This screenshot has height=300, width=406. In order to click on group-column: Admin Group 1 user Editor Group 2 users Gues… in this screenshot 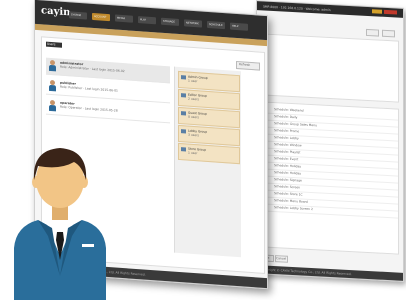, I will do `click(207, 162)`.